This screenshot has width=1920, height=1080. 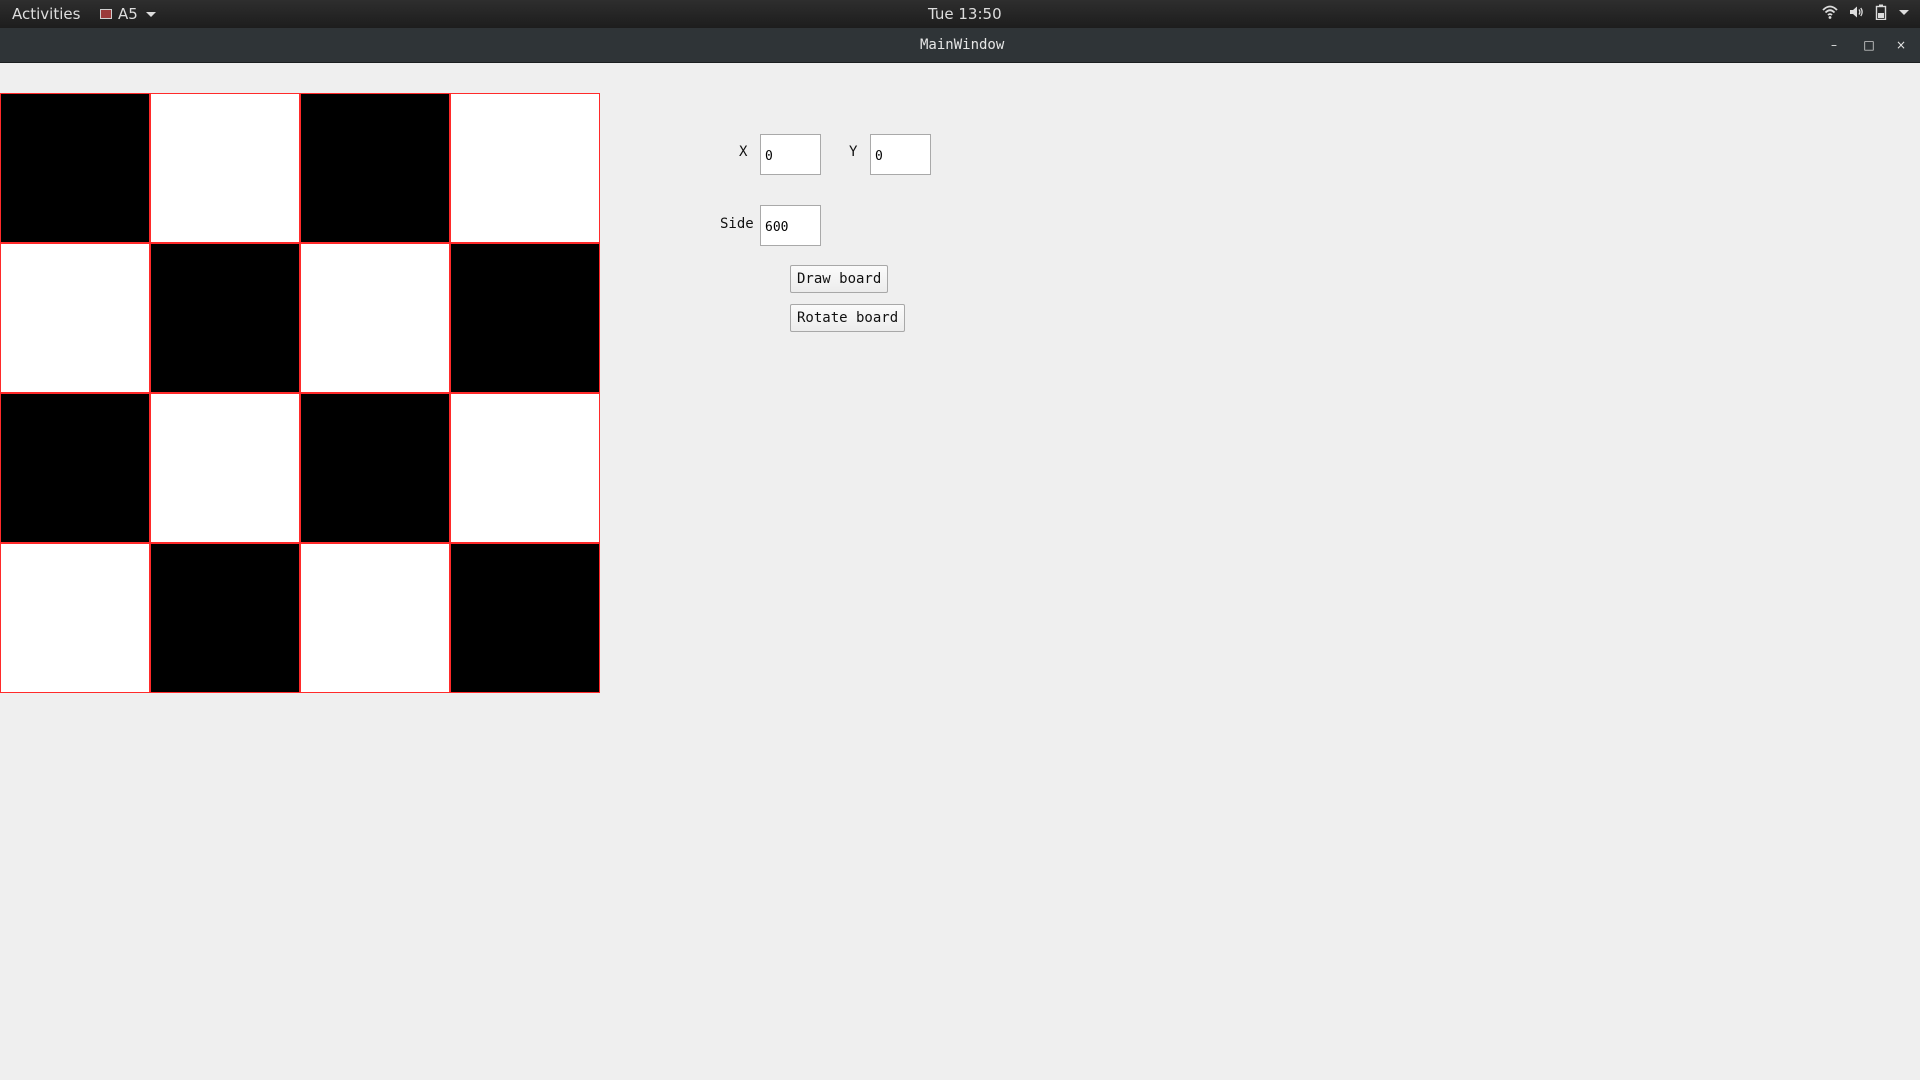 What do you see at coordinates (853, 152) in the screenshot?
I see `y-label: Y` at bounding box center [853, 152].